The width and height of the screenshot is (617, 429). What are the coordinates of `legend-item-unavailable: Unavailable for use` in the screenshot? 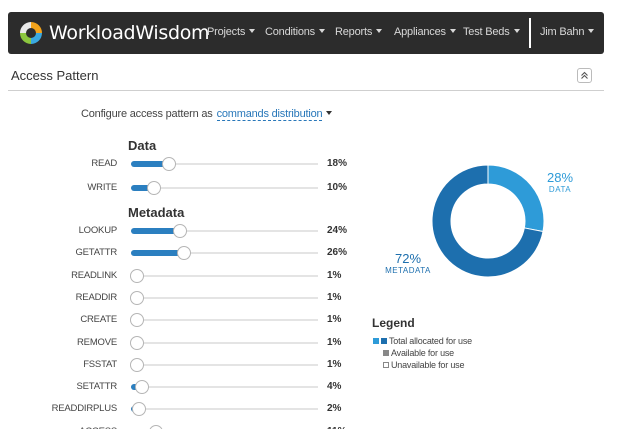 It's located at (423, 365).